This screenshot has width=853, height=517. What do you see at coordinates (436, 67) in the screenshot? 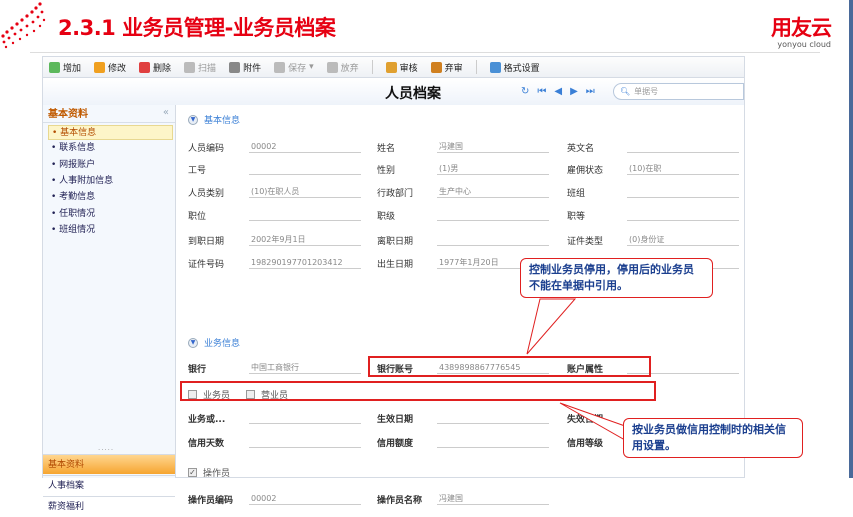
I see `unapprove-icon` at bounding box center [436, 67].